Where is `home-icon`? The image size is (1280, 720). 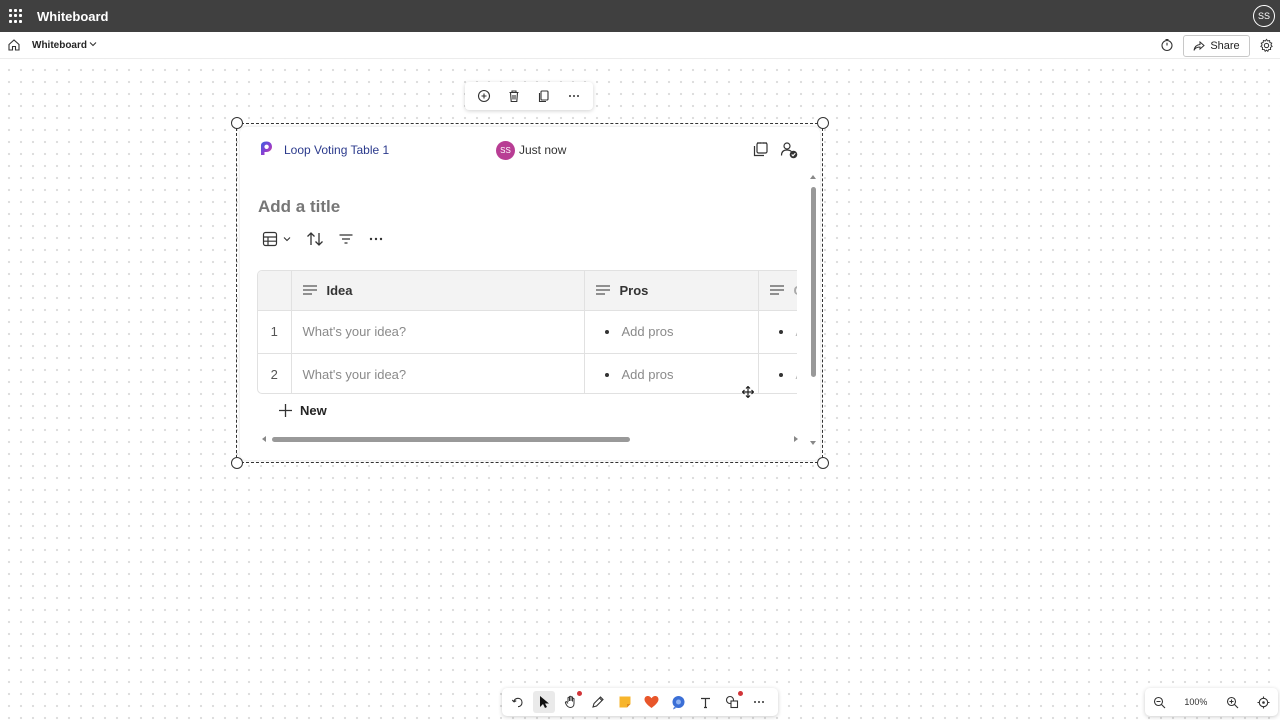
home-icon is located at coordinates (14, 45).